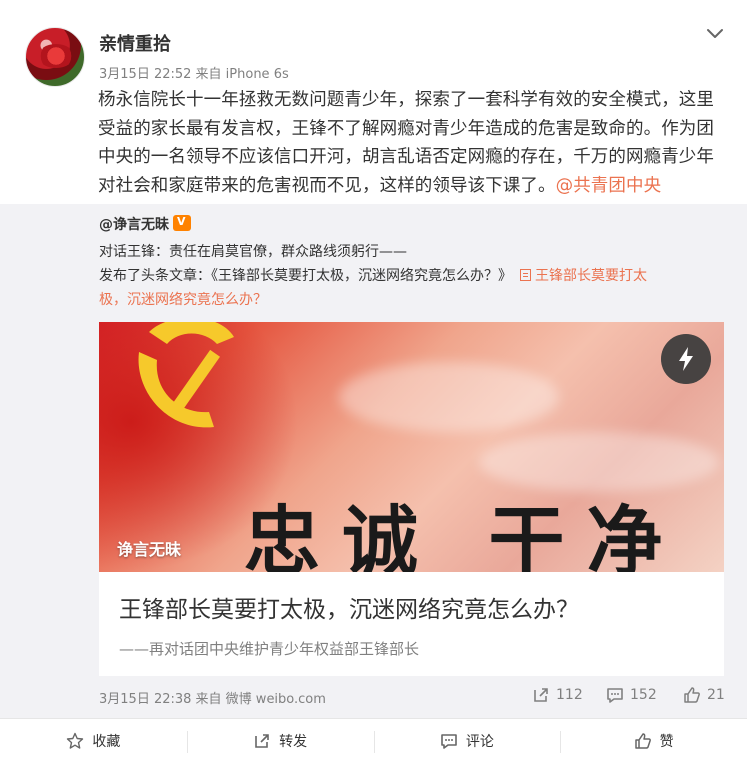 The height and width of the screenshot is (763, 747). What do you see at coordinates (186, 375) in the screenshot?
I see `emblem-icon` at bounding box center [186, 375].